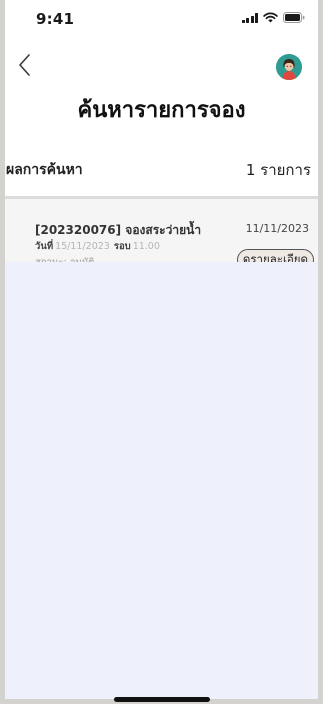  I want to click on status-time: 9:41, so click(55, 19).